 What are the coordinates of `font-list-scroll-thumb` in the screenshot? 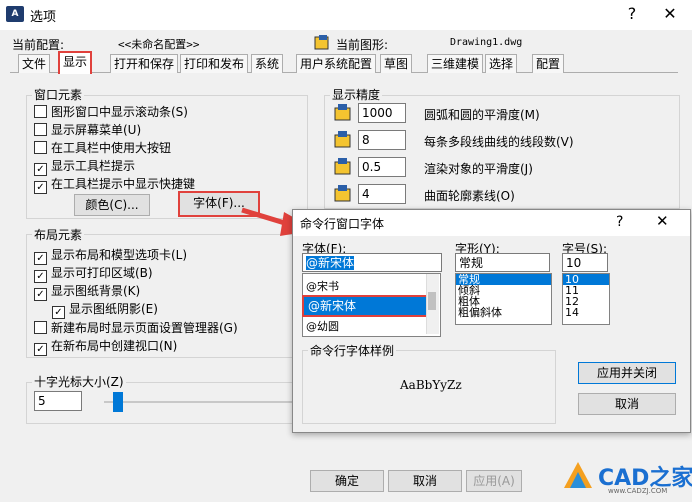 It's located at (432, 301).